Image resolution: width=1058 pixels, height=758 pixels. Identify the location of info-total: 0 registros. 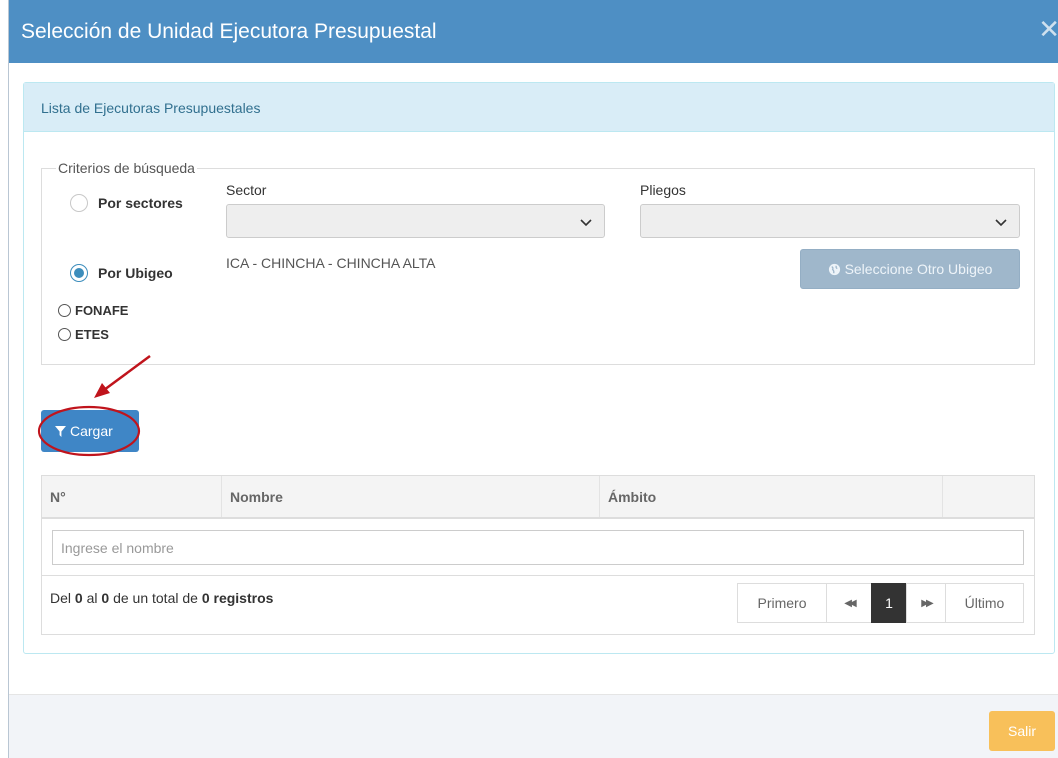
(237, 598).